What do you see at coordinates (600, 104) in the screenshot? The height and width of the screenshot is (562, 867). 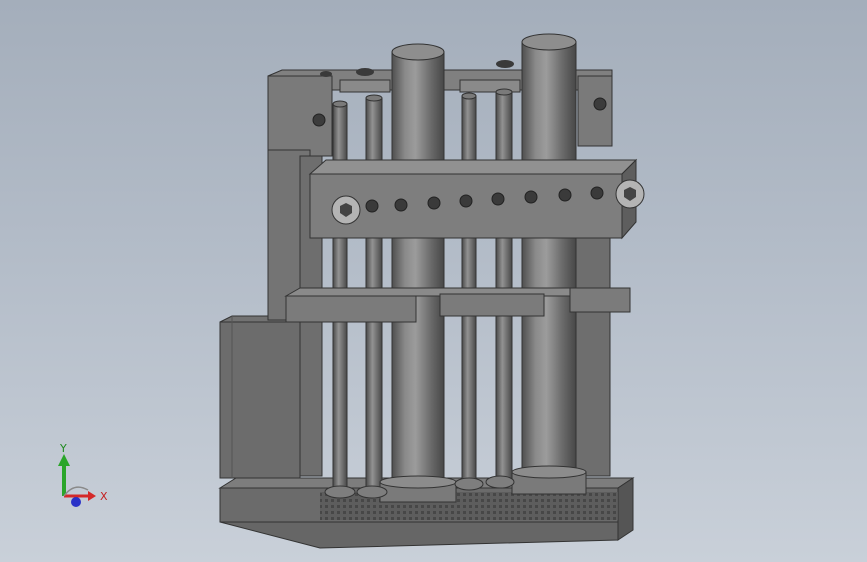 I see `threaded-hole-right` at bounding box center [600, 104].